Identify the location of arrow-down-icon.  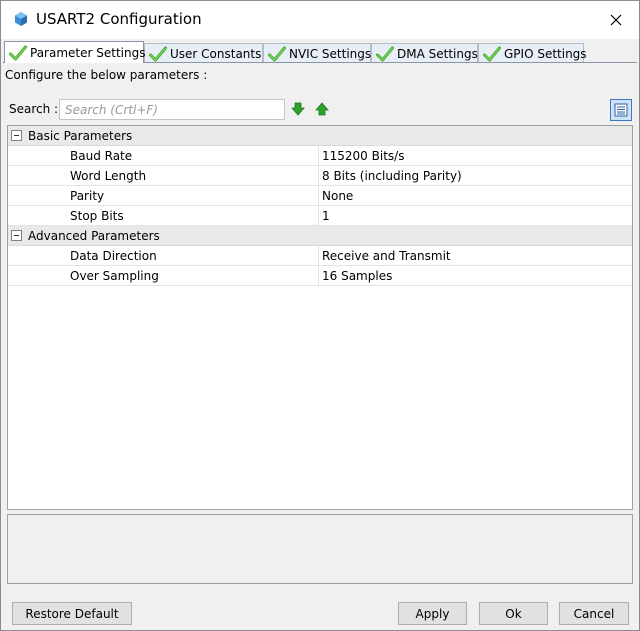
(298, 109).